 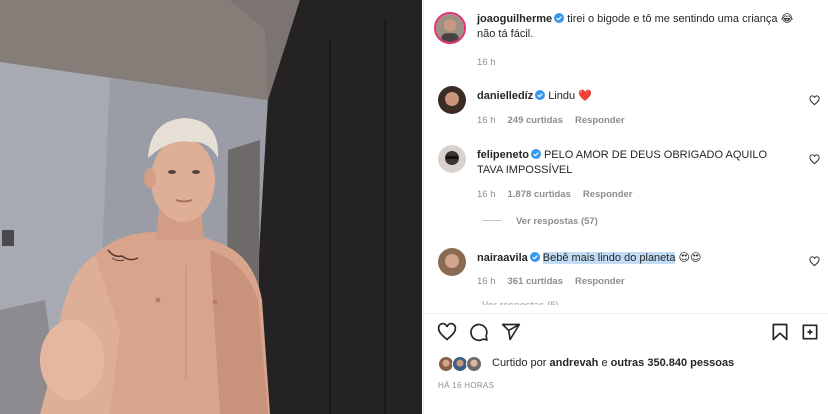 What do you see at coordinates (810, 332) in the screenshot?
I see `more-icon` at bounding box center [810, 332].